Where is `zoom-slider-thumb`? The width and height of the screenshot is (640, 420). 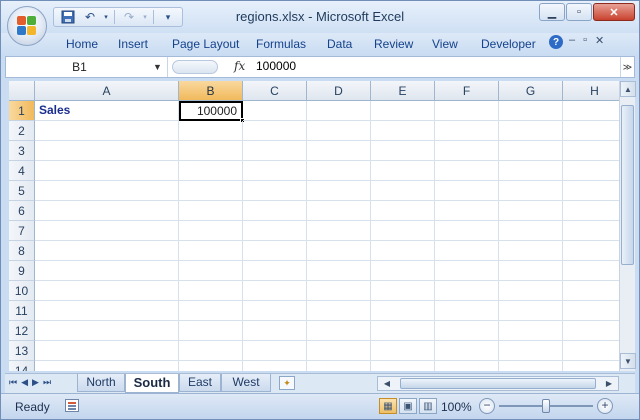
zoom-slider-thumb is located at coordinates (546, 406).